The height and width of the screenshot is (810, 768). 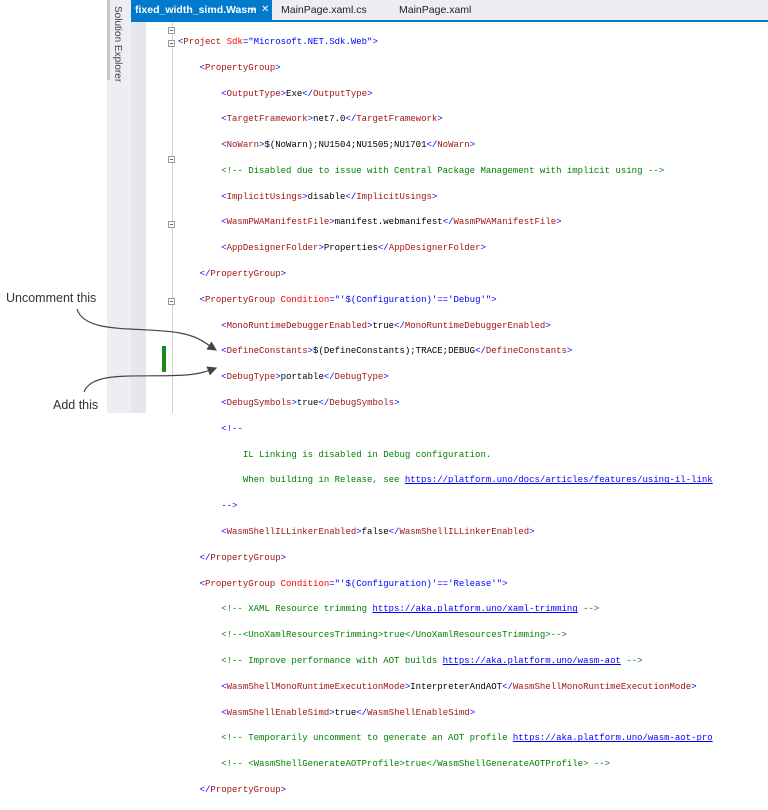 What do you see at coordinates (323, 480) in the screenshot?
I see `code-token: When building in Release, see` at bounding box center [323, 480].